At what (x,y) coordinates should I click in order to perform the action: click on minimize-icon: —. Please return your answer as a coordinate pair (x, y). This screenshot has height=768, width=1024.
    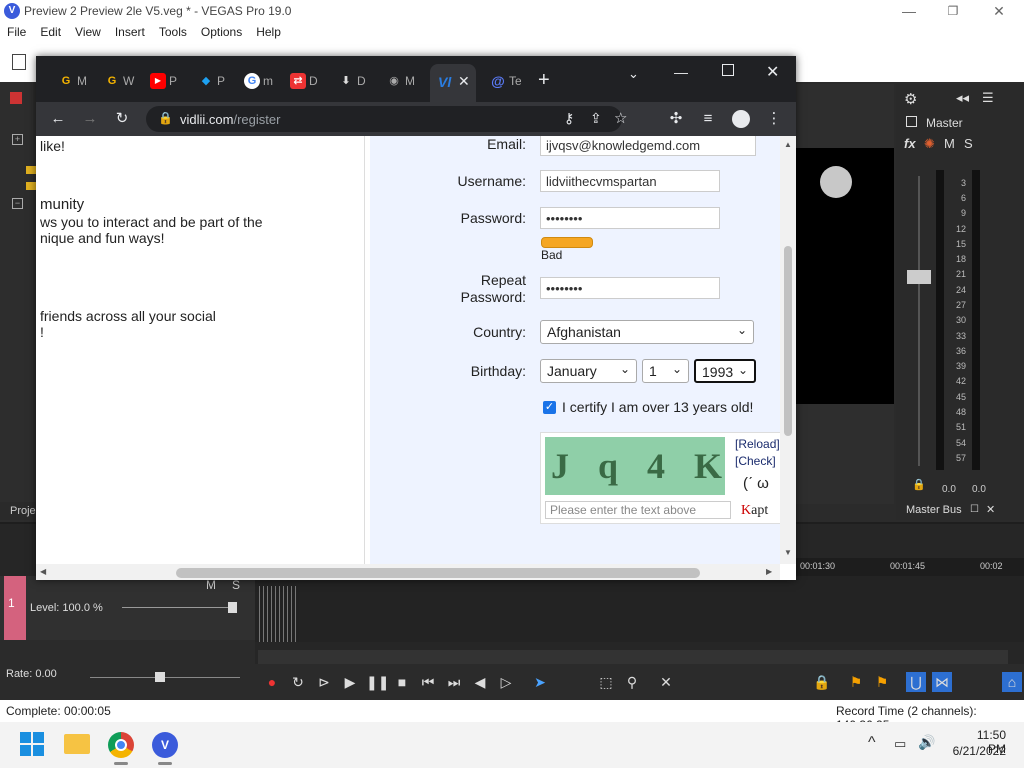
    Looking at the image, I should click on (909, 11).